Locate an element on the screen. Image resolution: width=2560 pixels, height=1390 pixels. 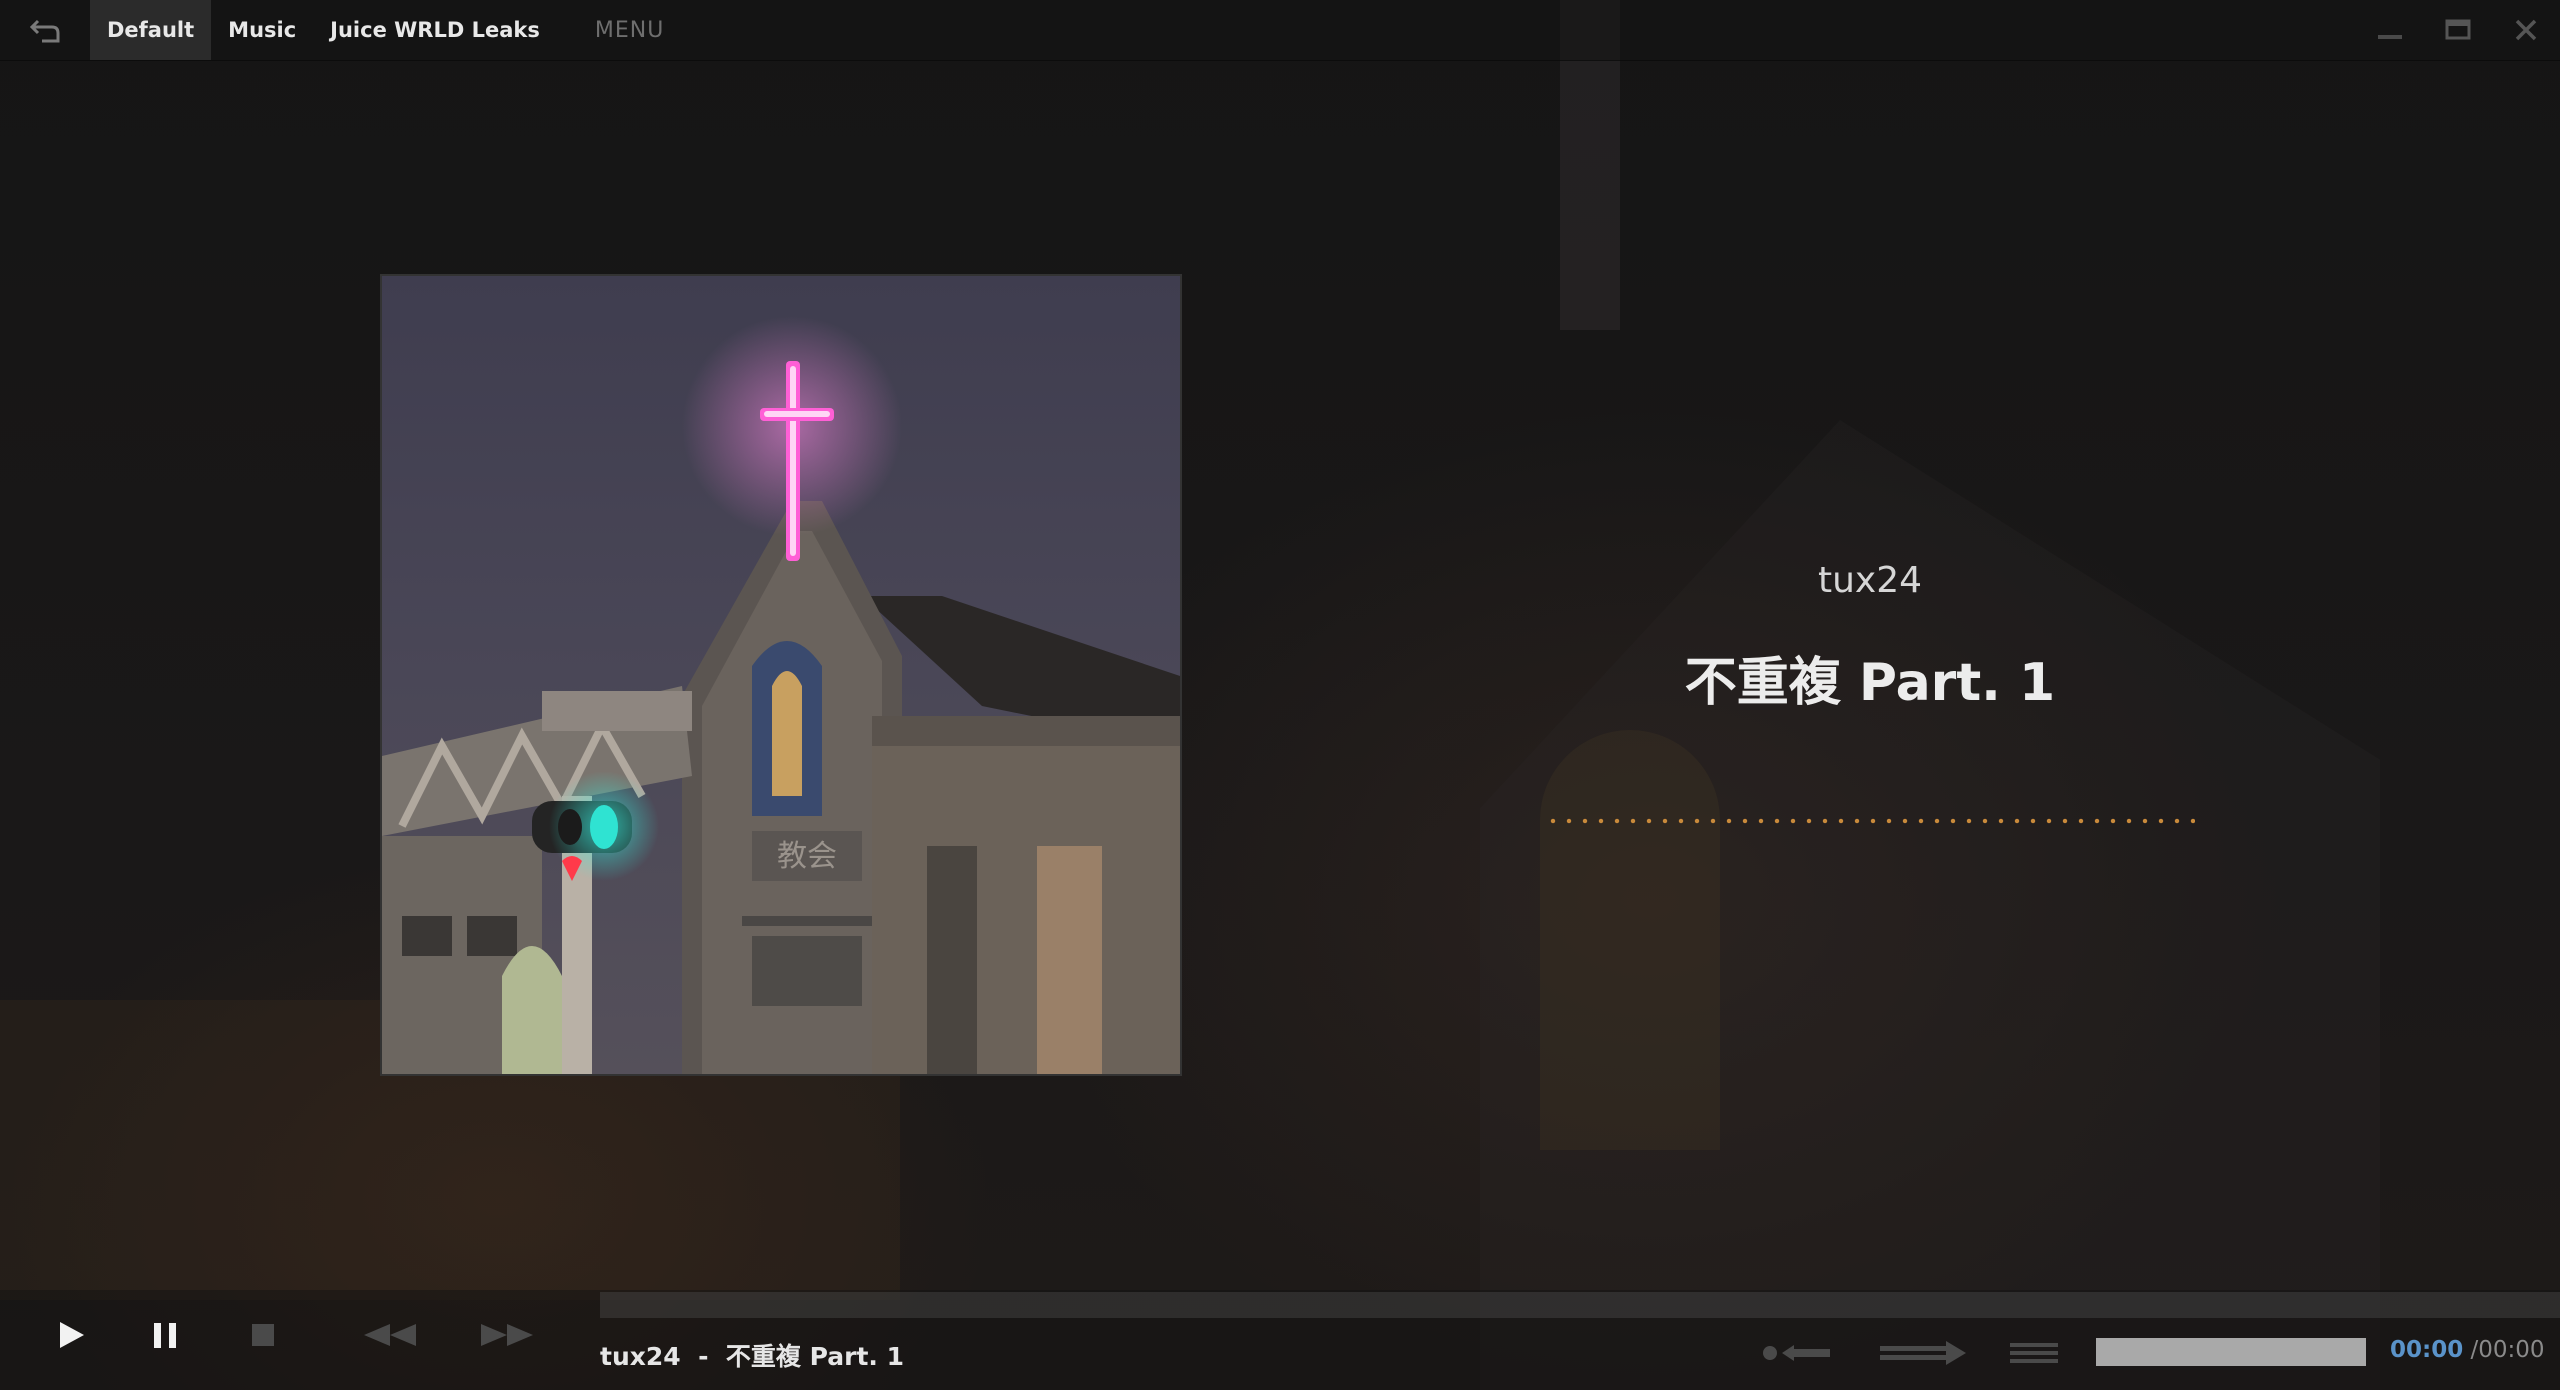
next-button is located at coordinates (507, 1335).